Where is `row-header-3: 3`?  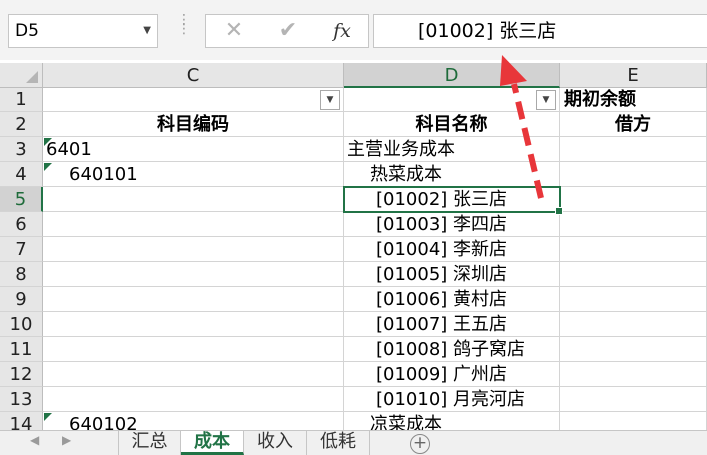 row-header-3: 3 is located at coordinates (21, 149).